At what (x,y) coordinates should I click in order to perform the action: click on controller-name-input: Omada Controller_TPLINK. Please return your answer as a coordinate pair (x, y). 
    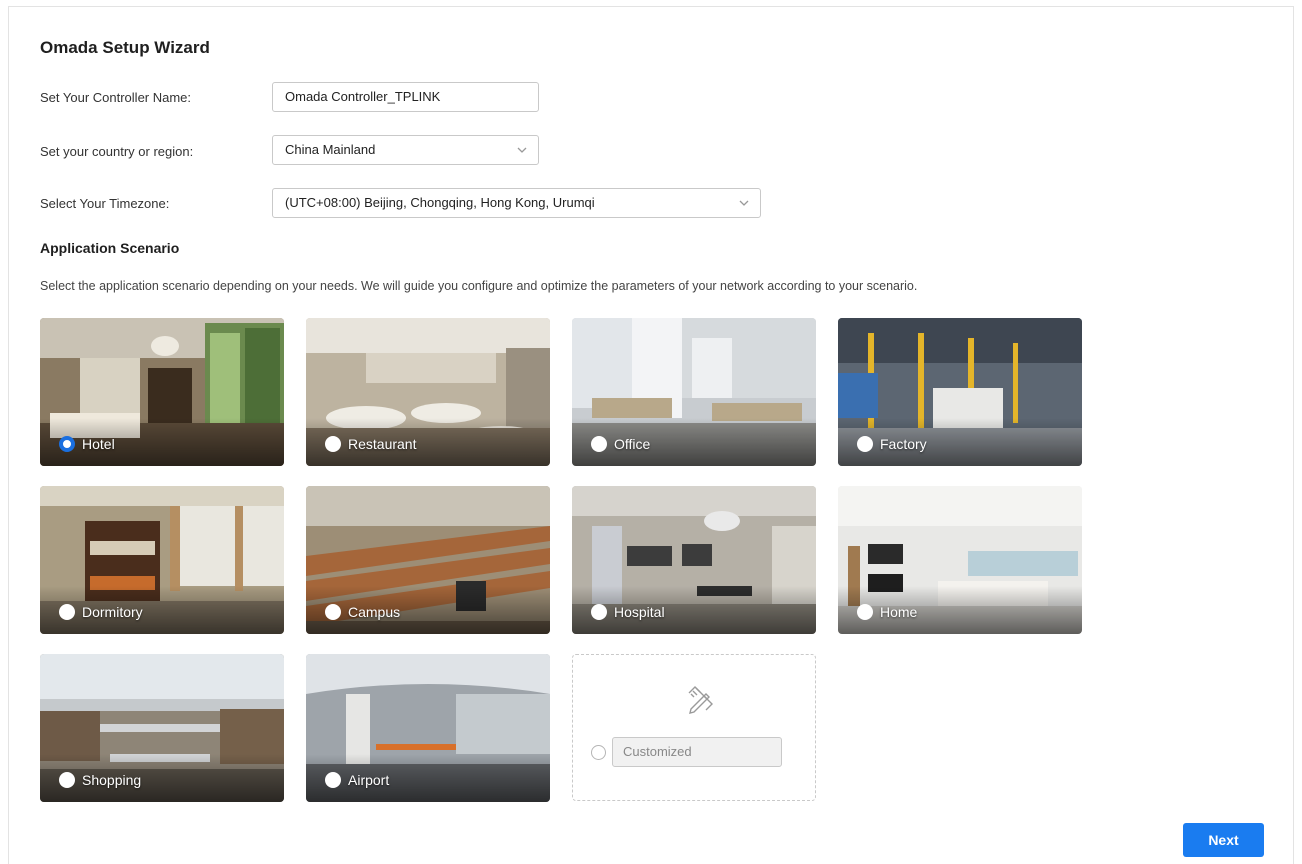
    Looking at the image, I should click on (405, 97).